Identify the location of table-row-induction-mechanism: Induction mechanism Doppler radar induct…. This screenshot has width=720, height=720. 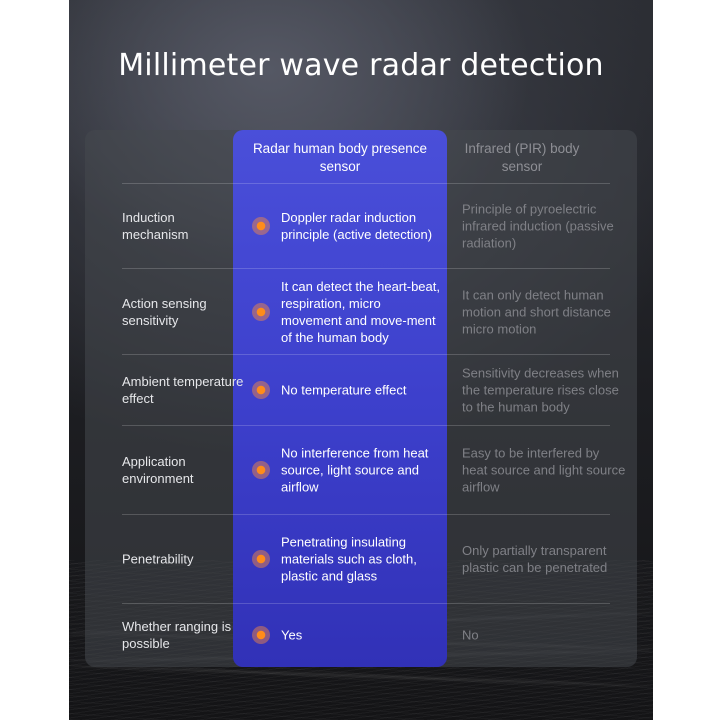
(361, 226).